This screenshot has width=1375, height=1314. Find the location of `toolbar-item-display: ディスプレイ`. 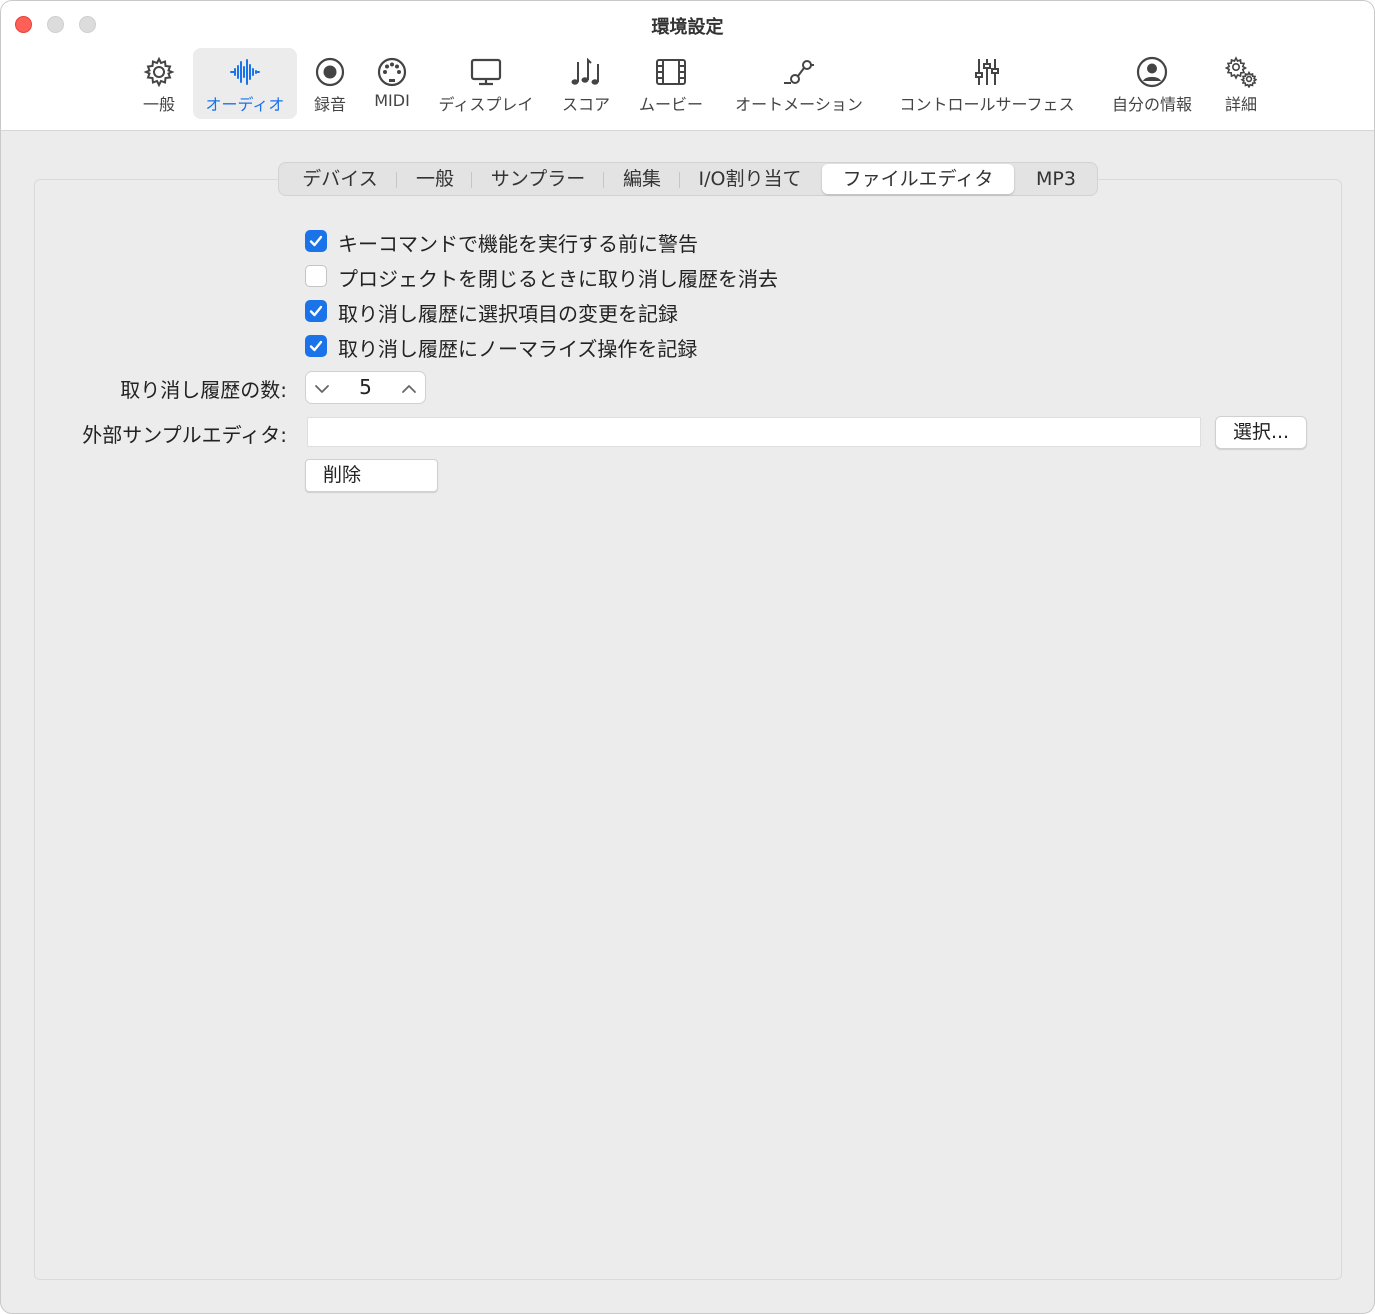

toolbar-item-display: ディスプレイ is located at coordinates (486, 83).